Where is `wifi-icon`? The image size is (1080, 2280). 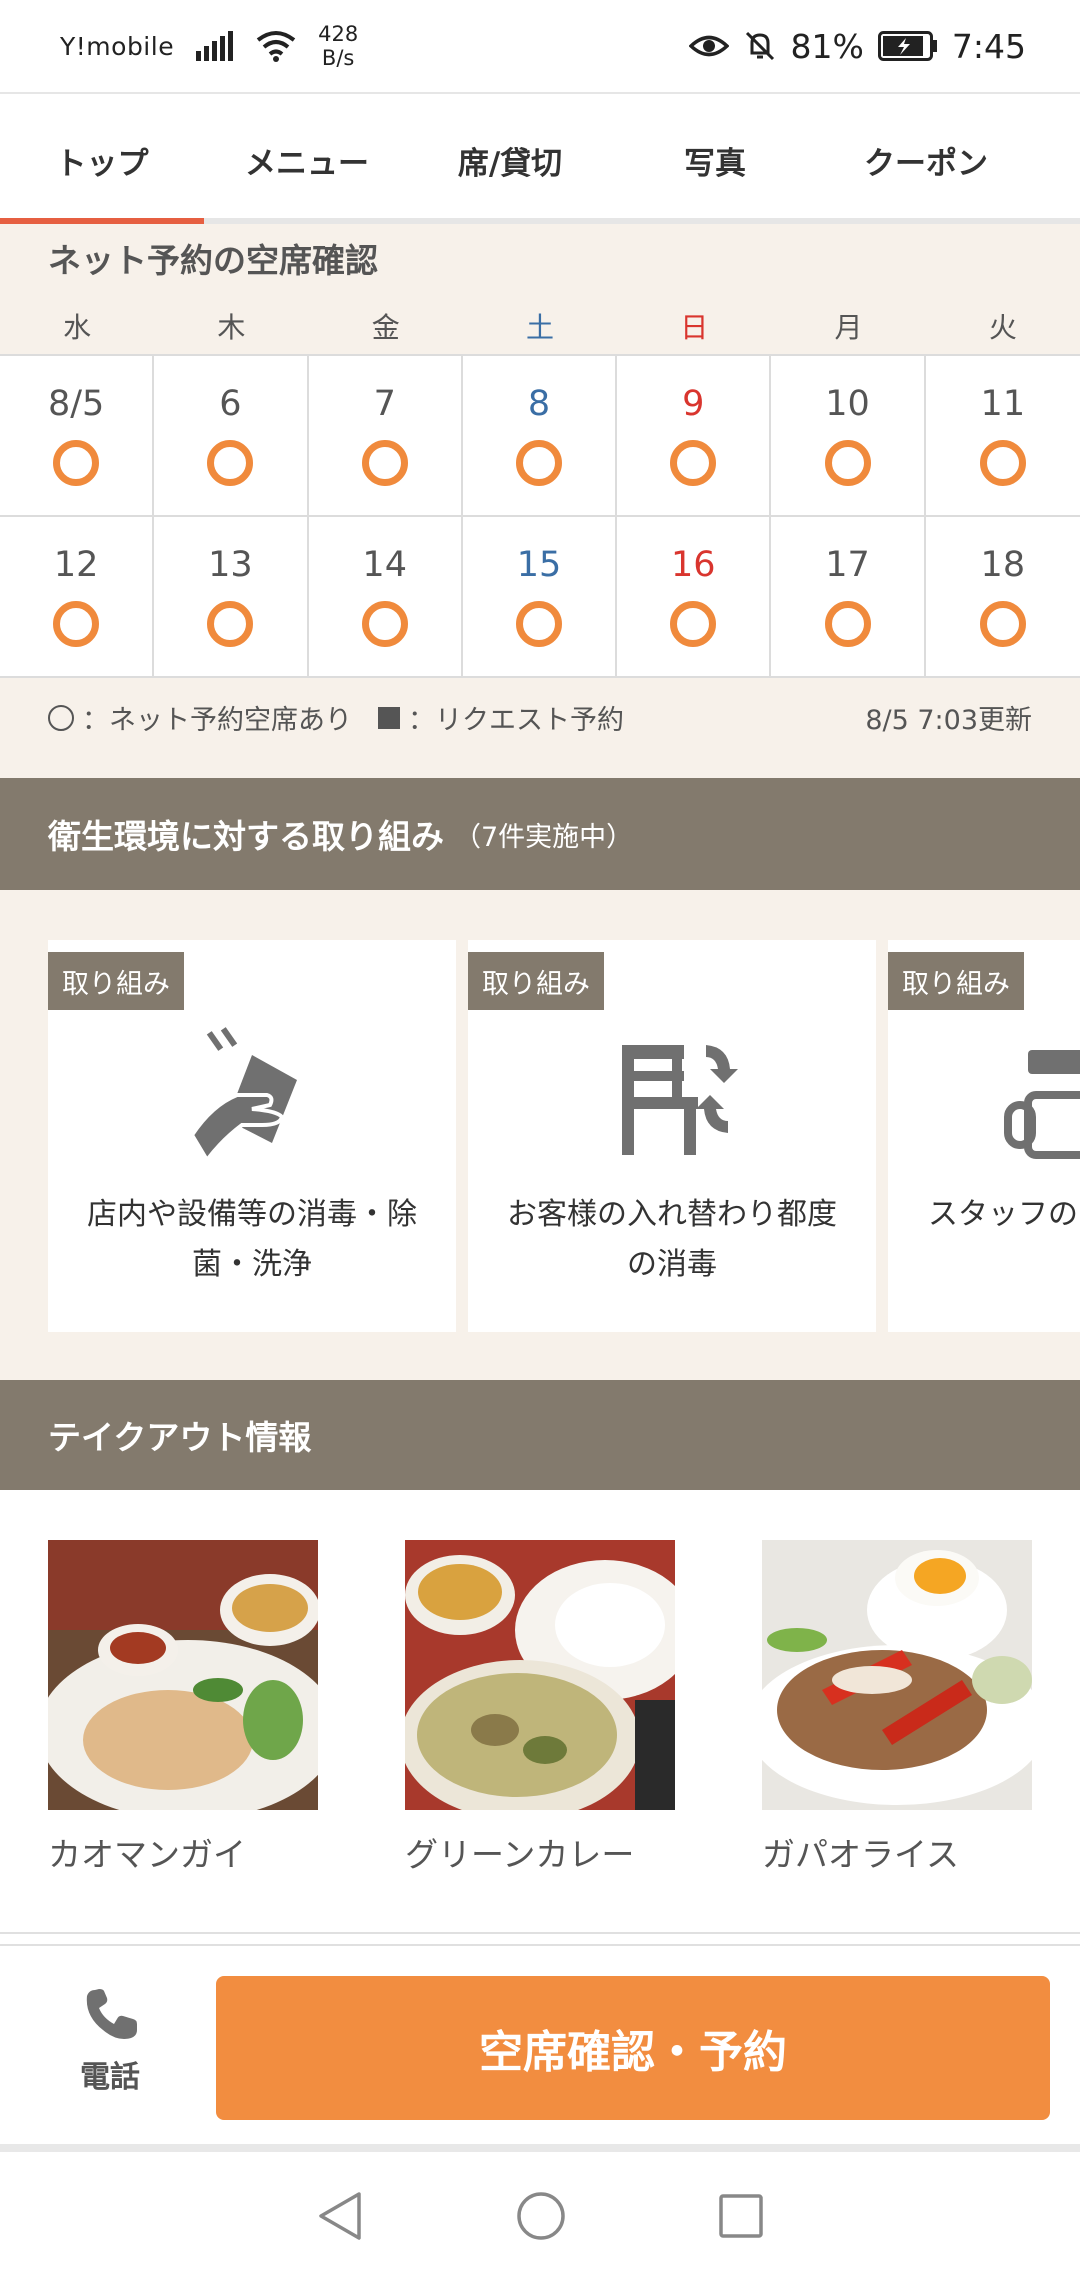
wifi-icon is located at coordinates (276, 46).